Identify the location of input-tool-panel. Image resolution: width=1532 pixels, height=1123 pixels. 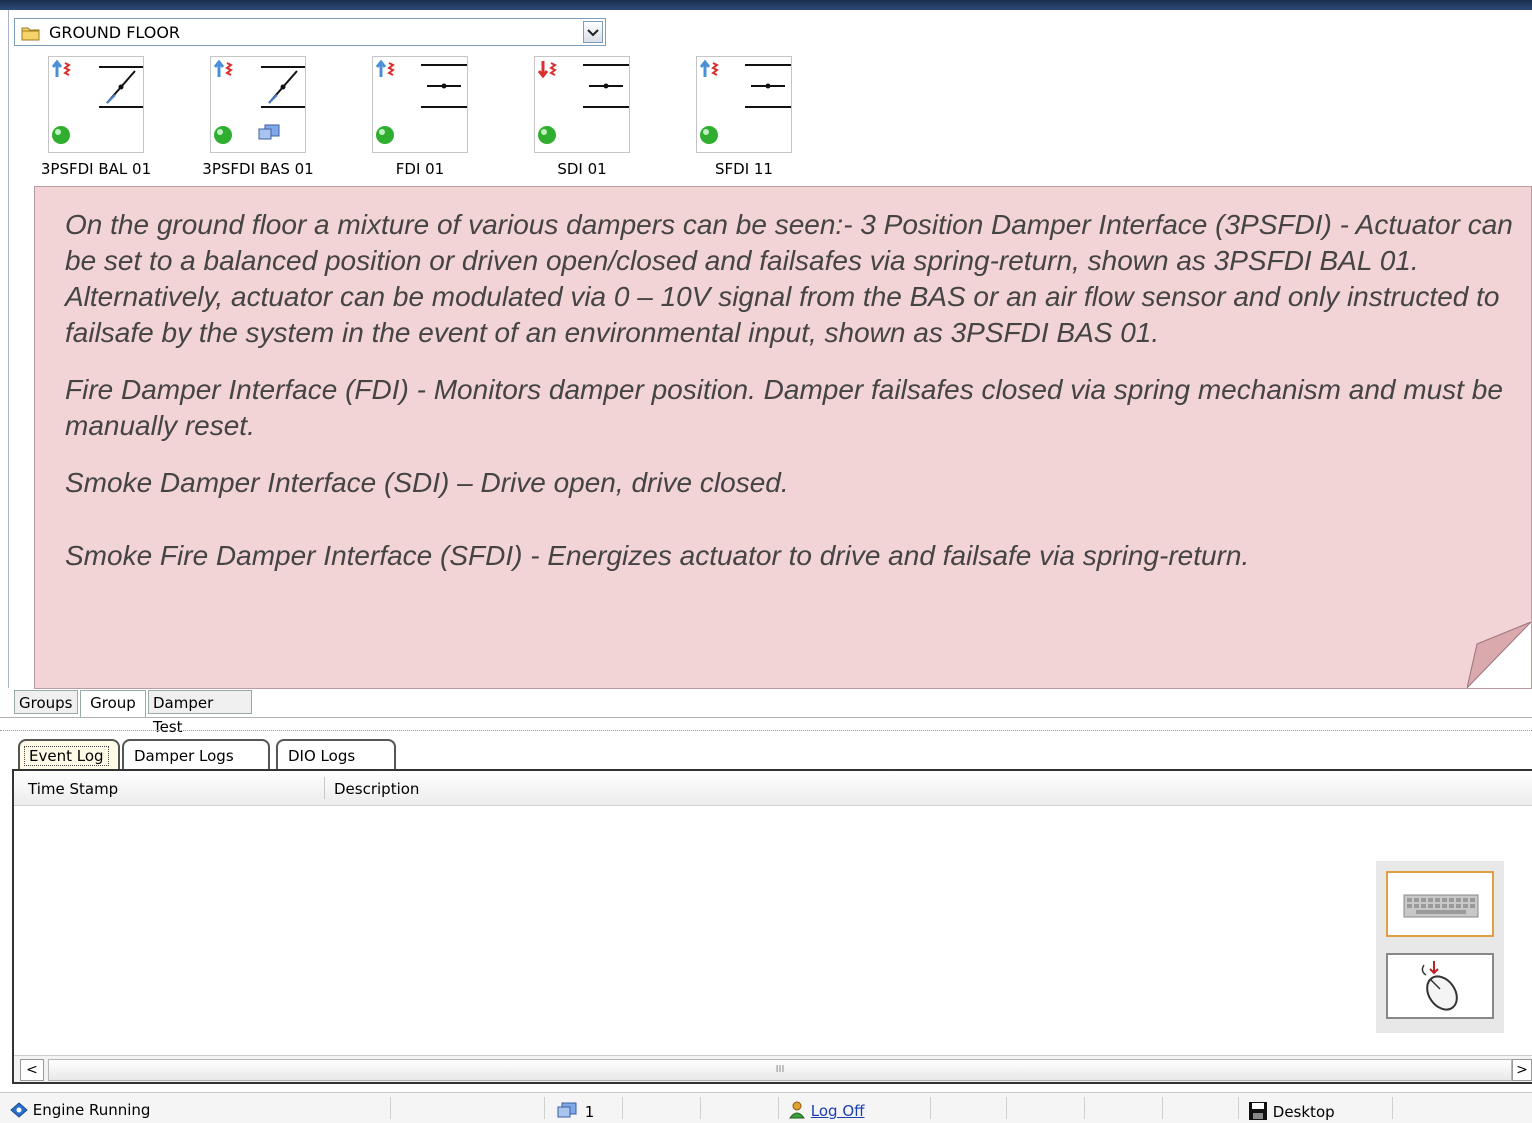
(1440, 947).